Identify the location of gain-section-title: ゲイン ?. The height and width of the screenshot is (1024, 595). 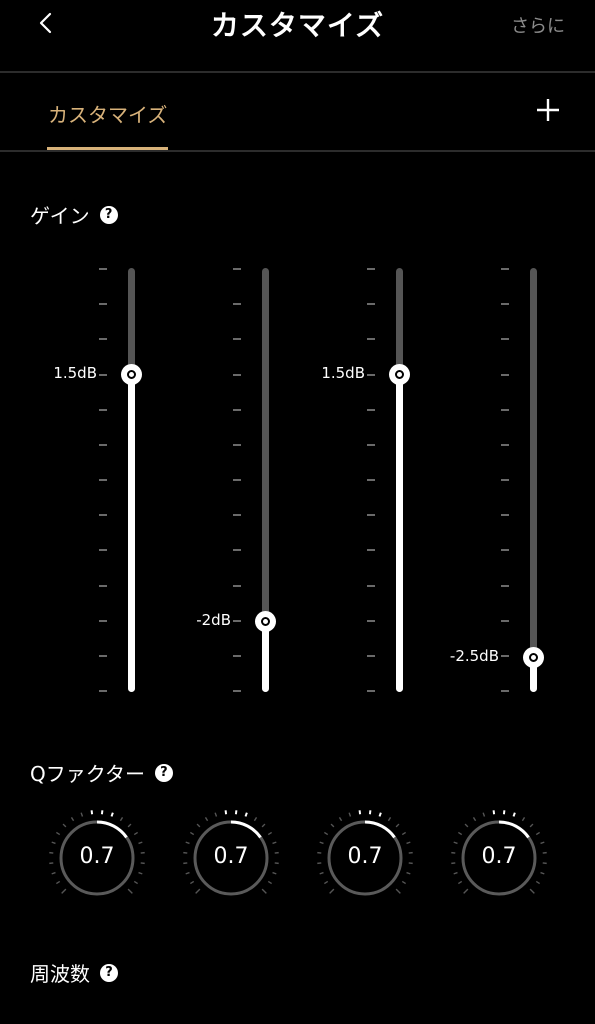
(74, 214).